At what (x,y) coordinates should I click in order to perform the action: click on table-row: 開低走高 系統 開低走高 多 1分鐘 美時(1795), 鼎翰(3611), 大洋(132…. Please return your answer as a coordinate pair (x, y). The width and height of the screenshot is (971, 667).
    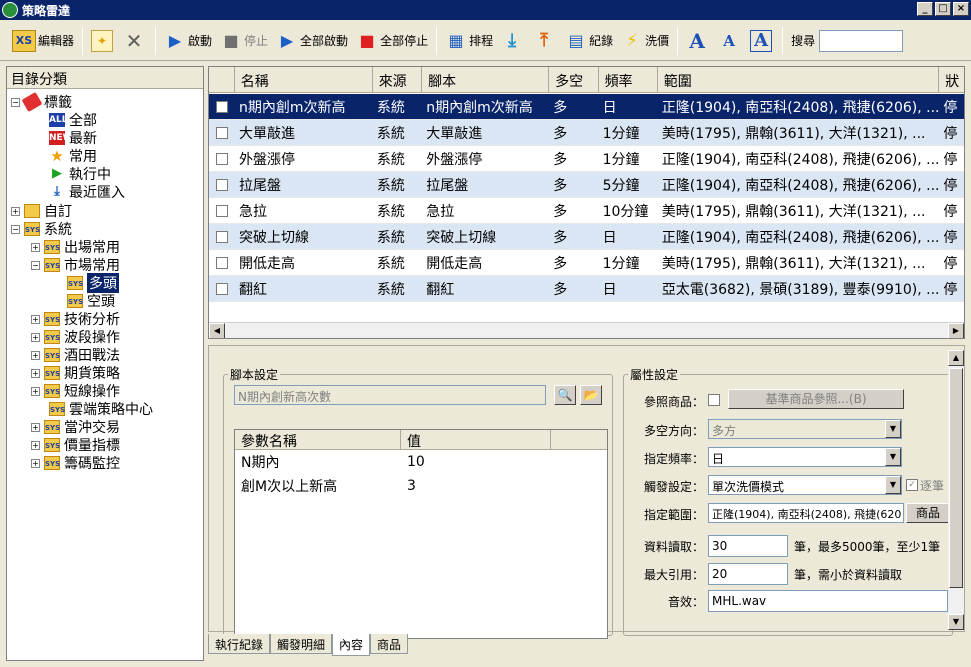
    Looking at the image, I should click on (586, 263).